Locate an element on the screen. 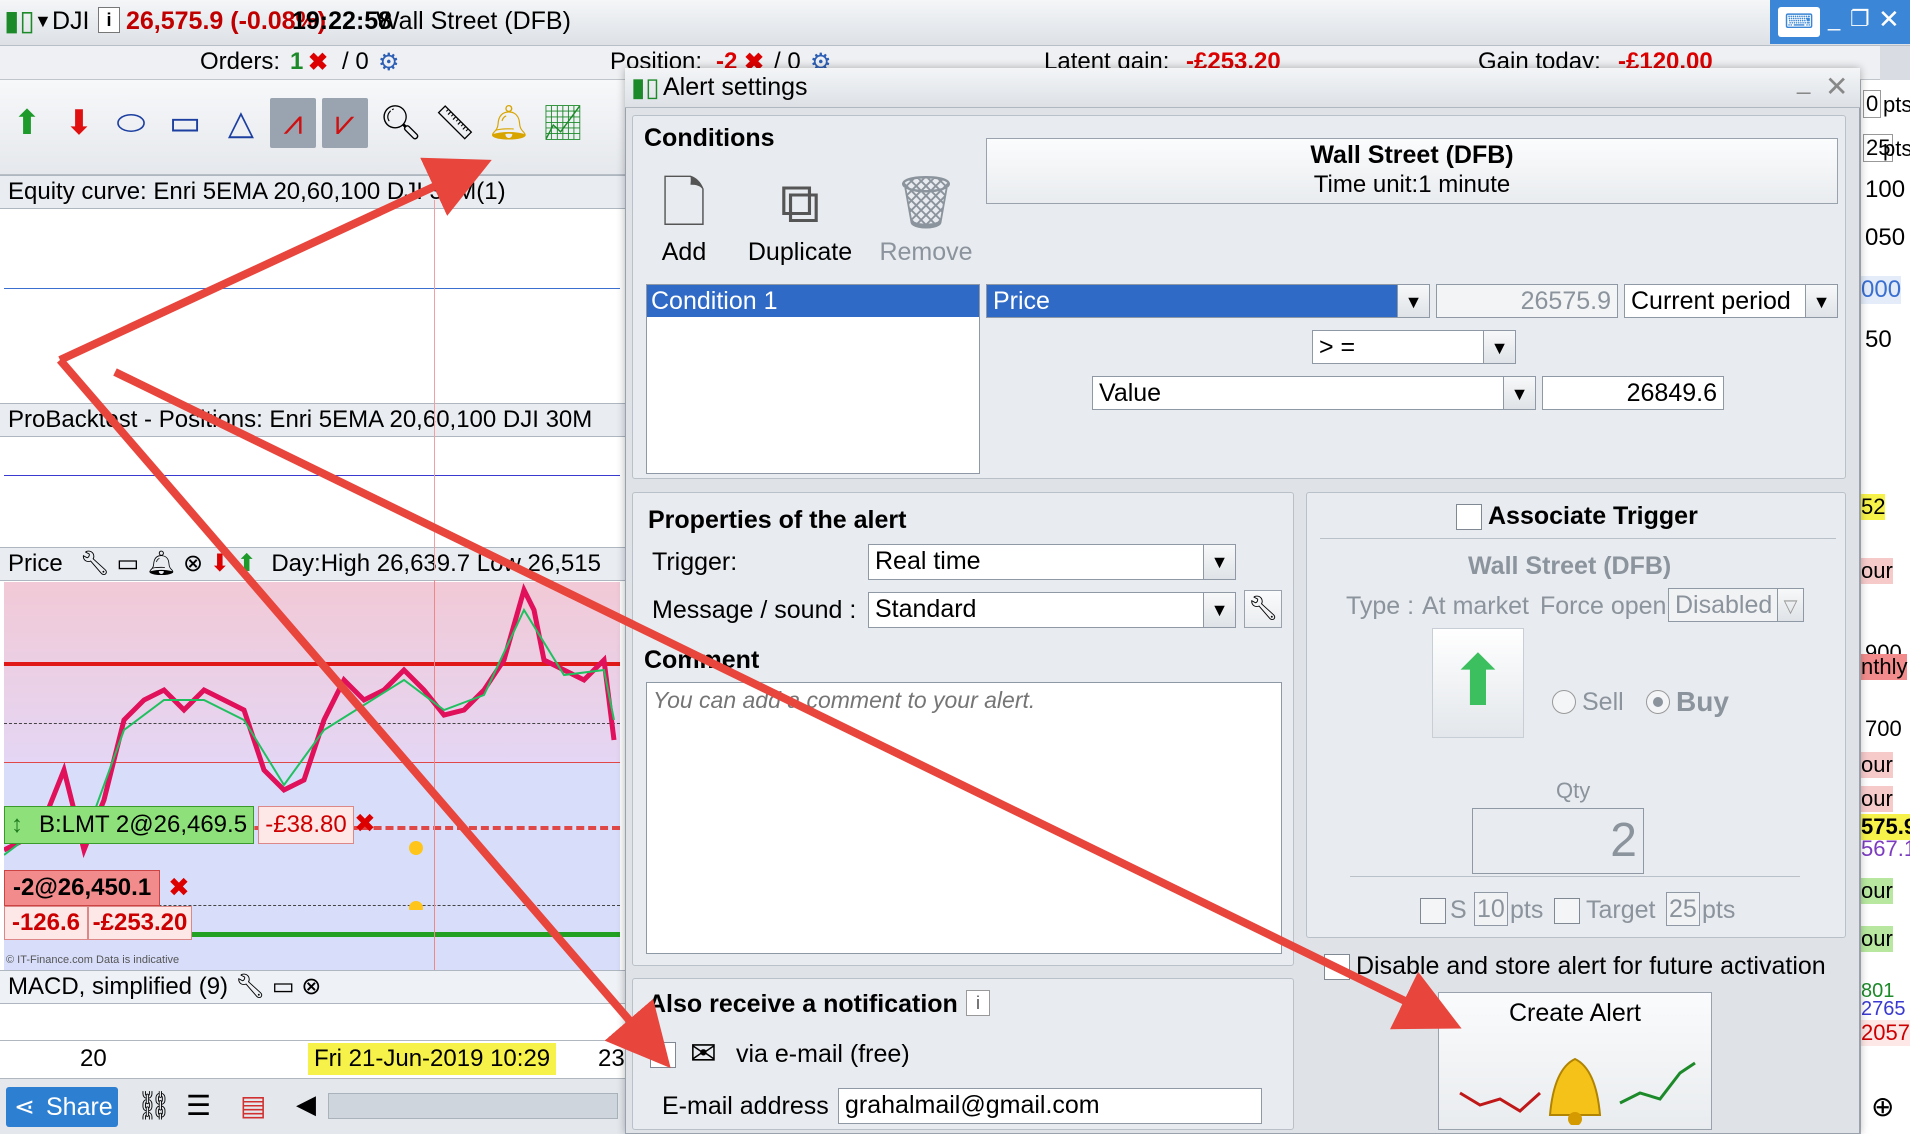  stop-checkbox is located at coordinates (1433, 911).